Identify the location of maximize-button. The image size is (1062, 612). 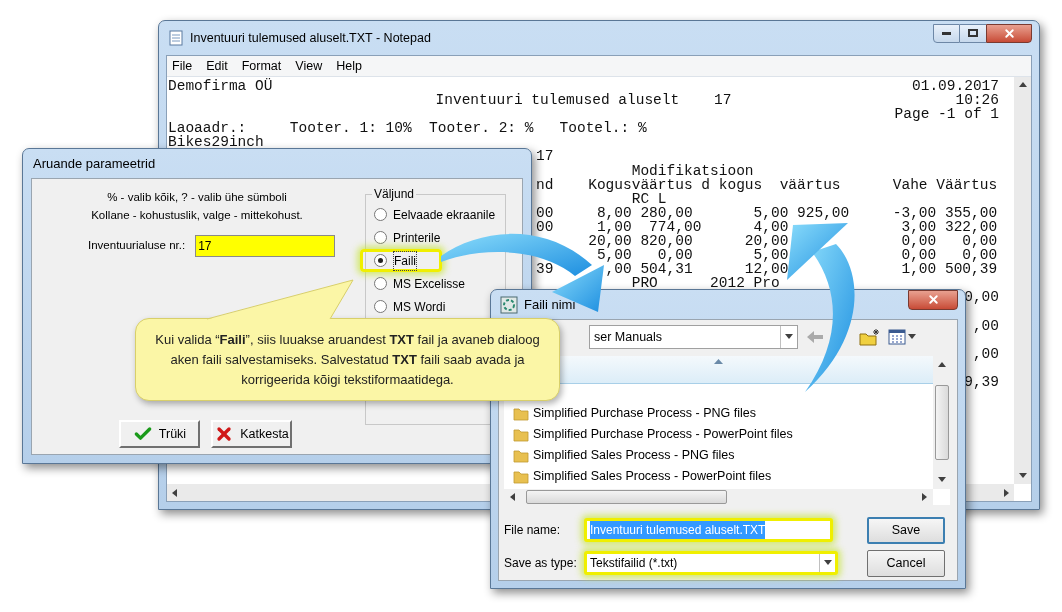
(973, 33).